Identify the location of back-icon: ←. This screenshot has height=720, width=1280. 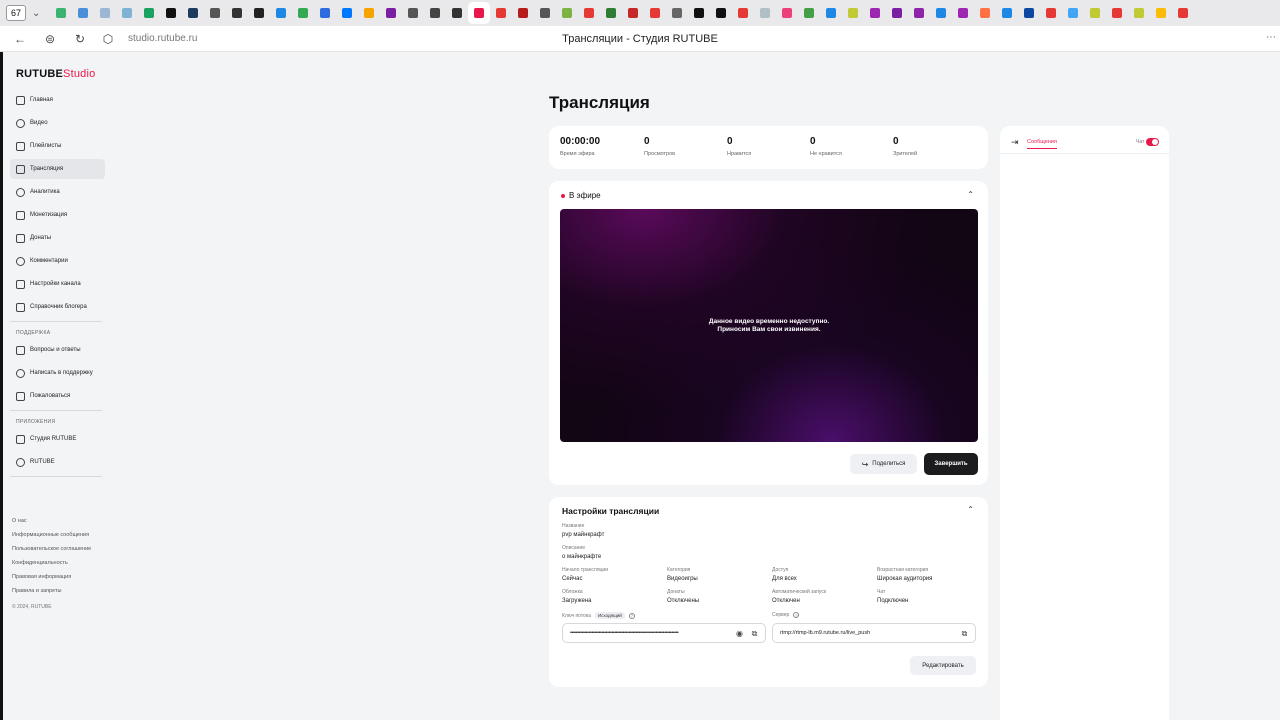
(20, 39).